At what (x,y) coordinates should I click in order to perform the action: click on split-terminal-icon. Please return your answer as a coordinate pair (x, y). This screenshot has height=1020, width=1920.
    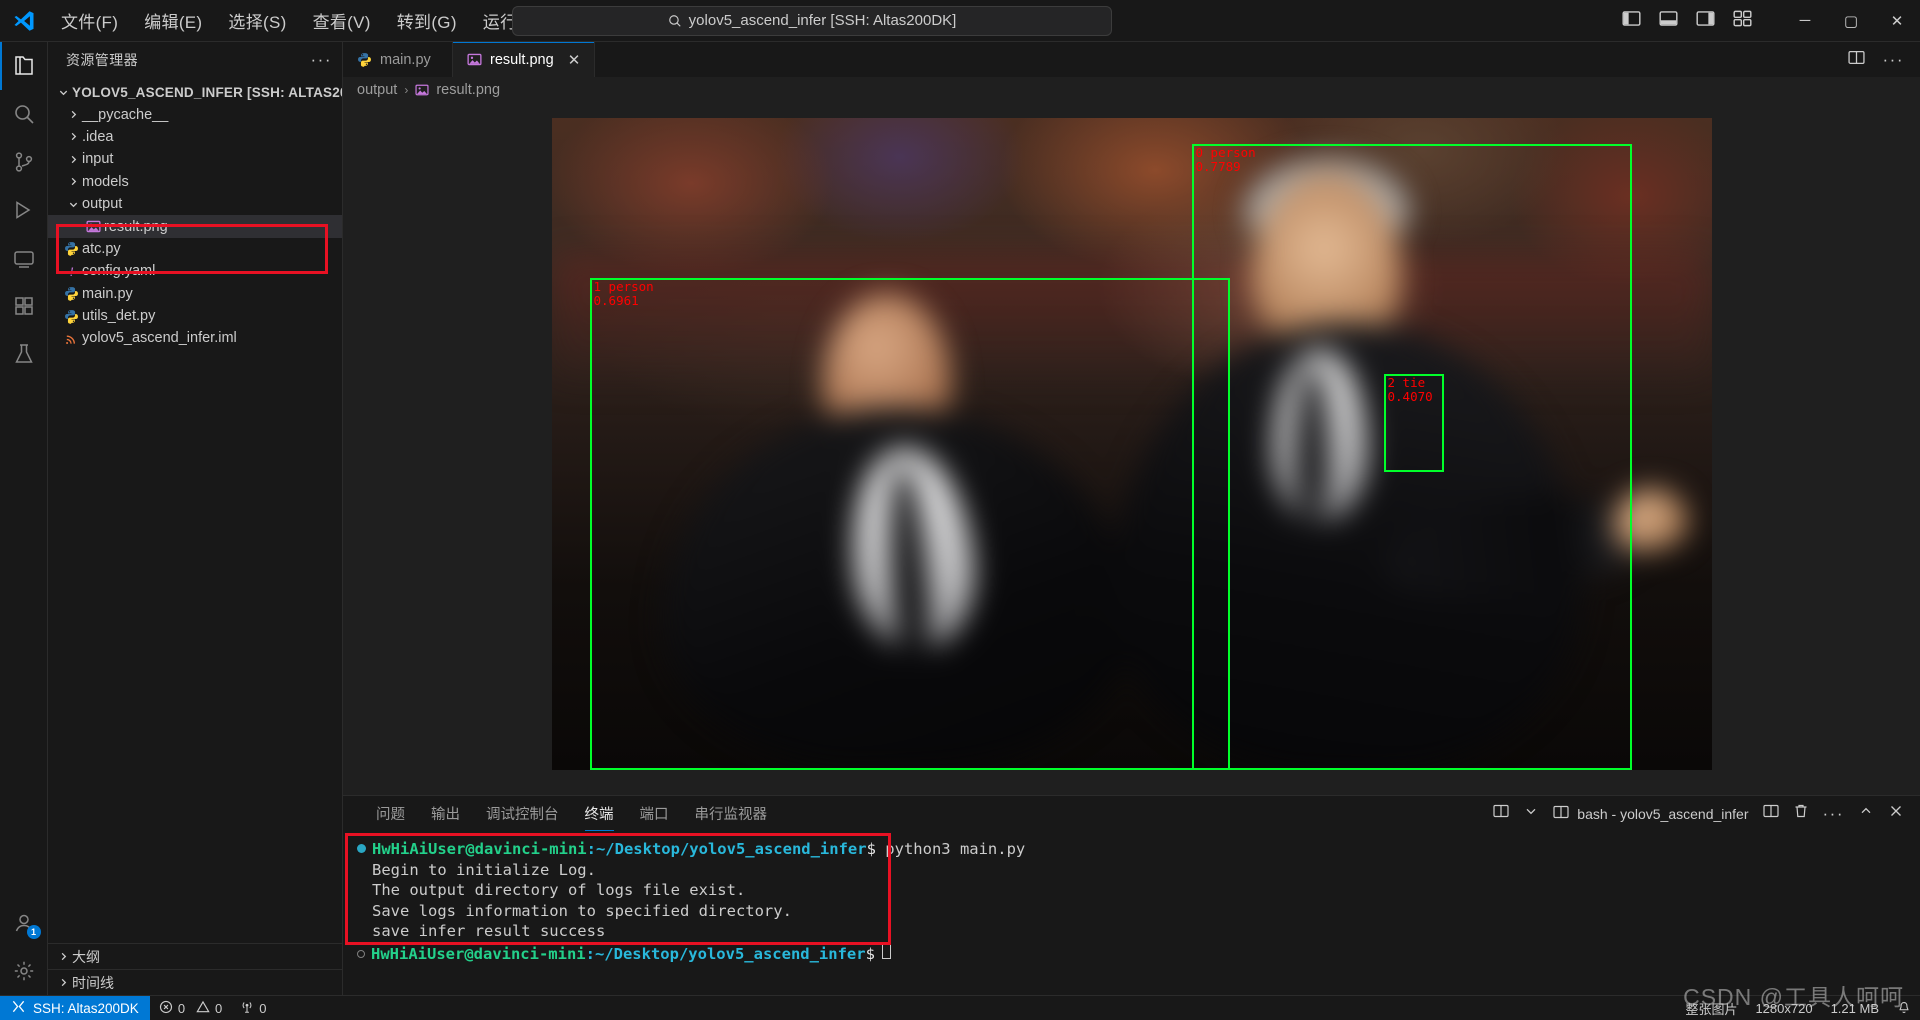
    Looking at the image, I should click on (1561, 813).